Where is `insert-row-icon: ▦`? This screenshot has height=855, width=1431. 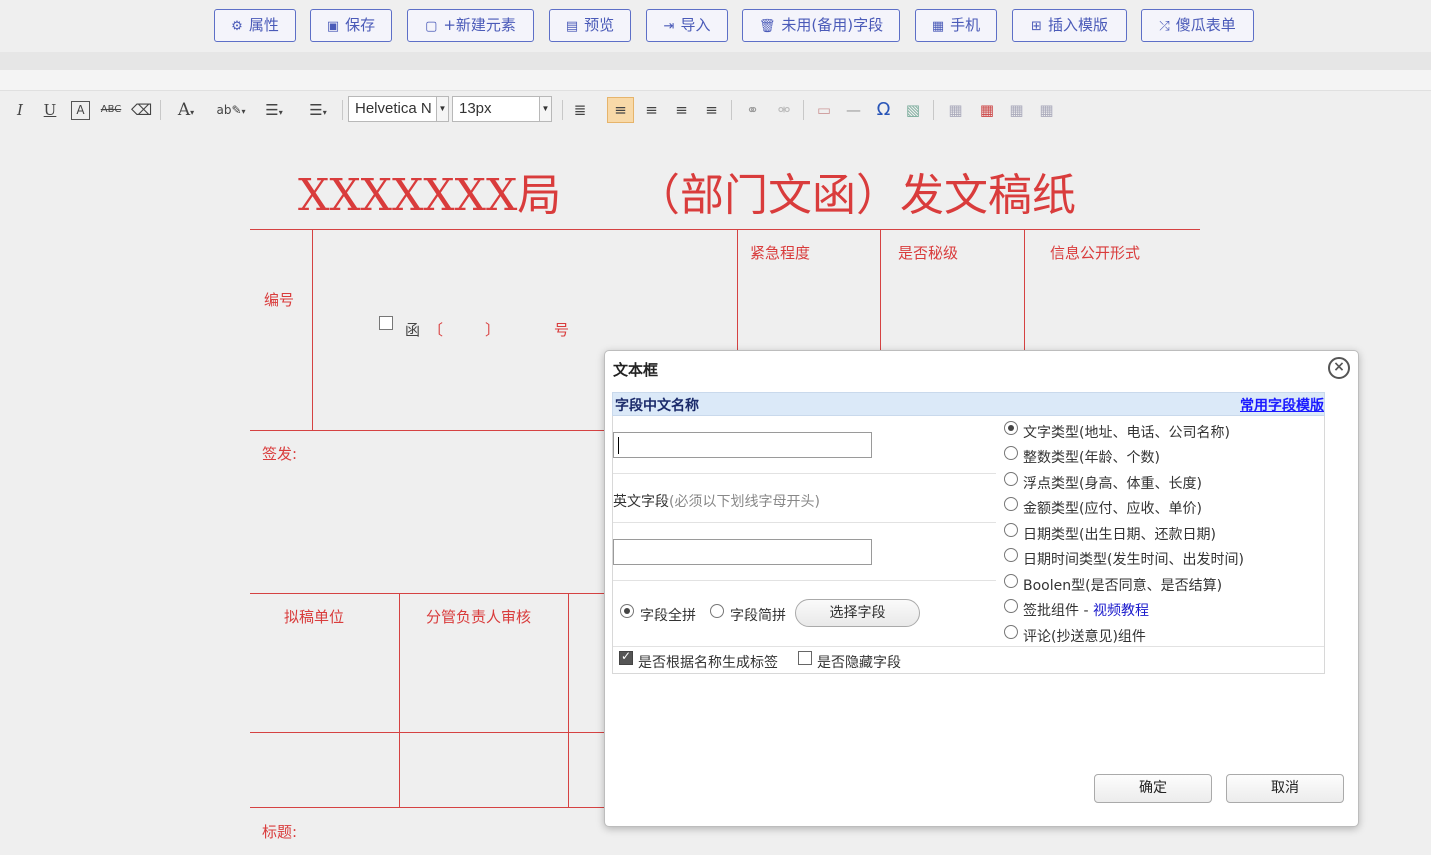
insert-row-icon: ▦ is located at coordinates (1016, 110).